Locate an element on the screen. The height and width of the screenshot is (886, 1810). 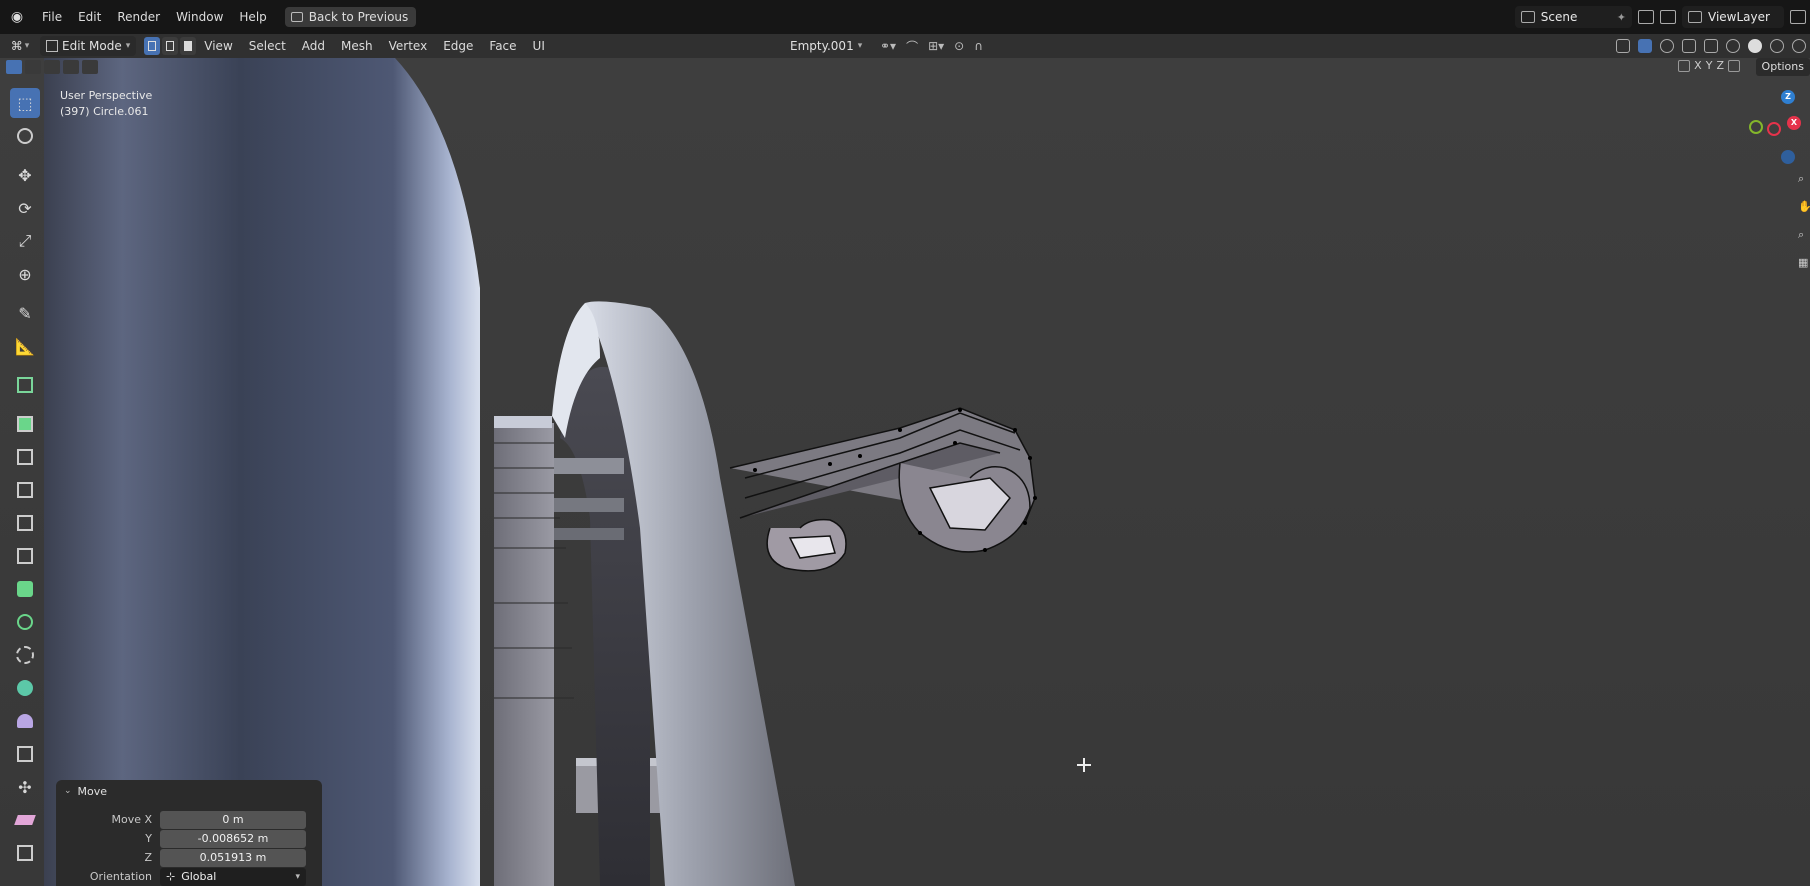
bevel-tool is located at coordinates (25, 490).